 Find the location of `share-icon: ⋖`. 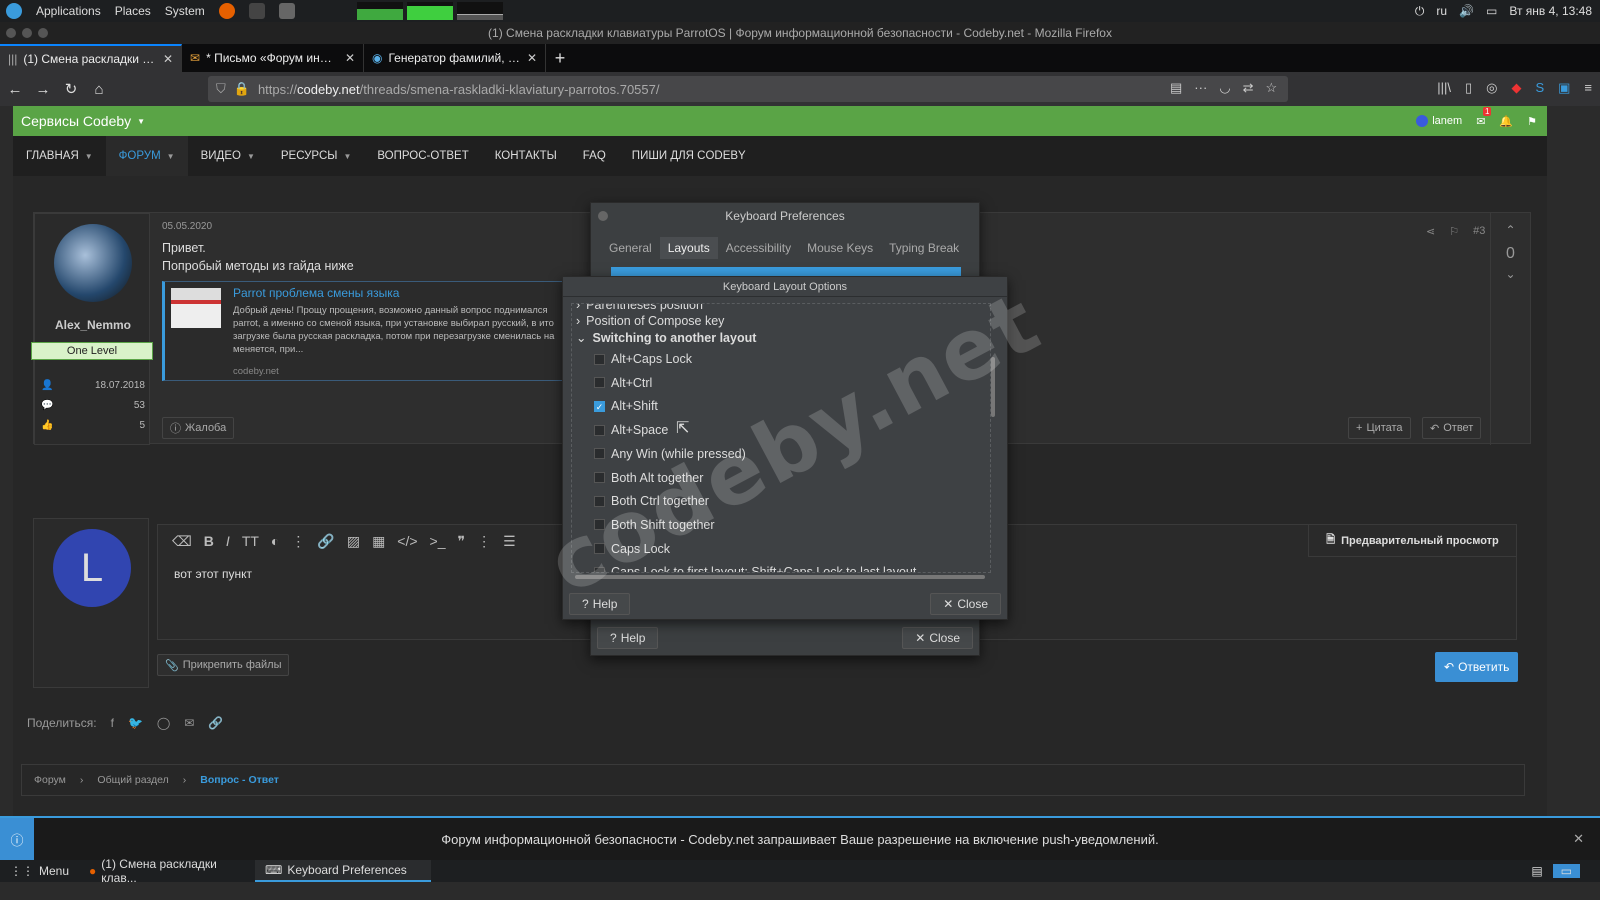

share-icon: ⋖ is located at coordinates (1430, 231).